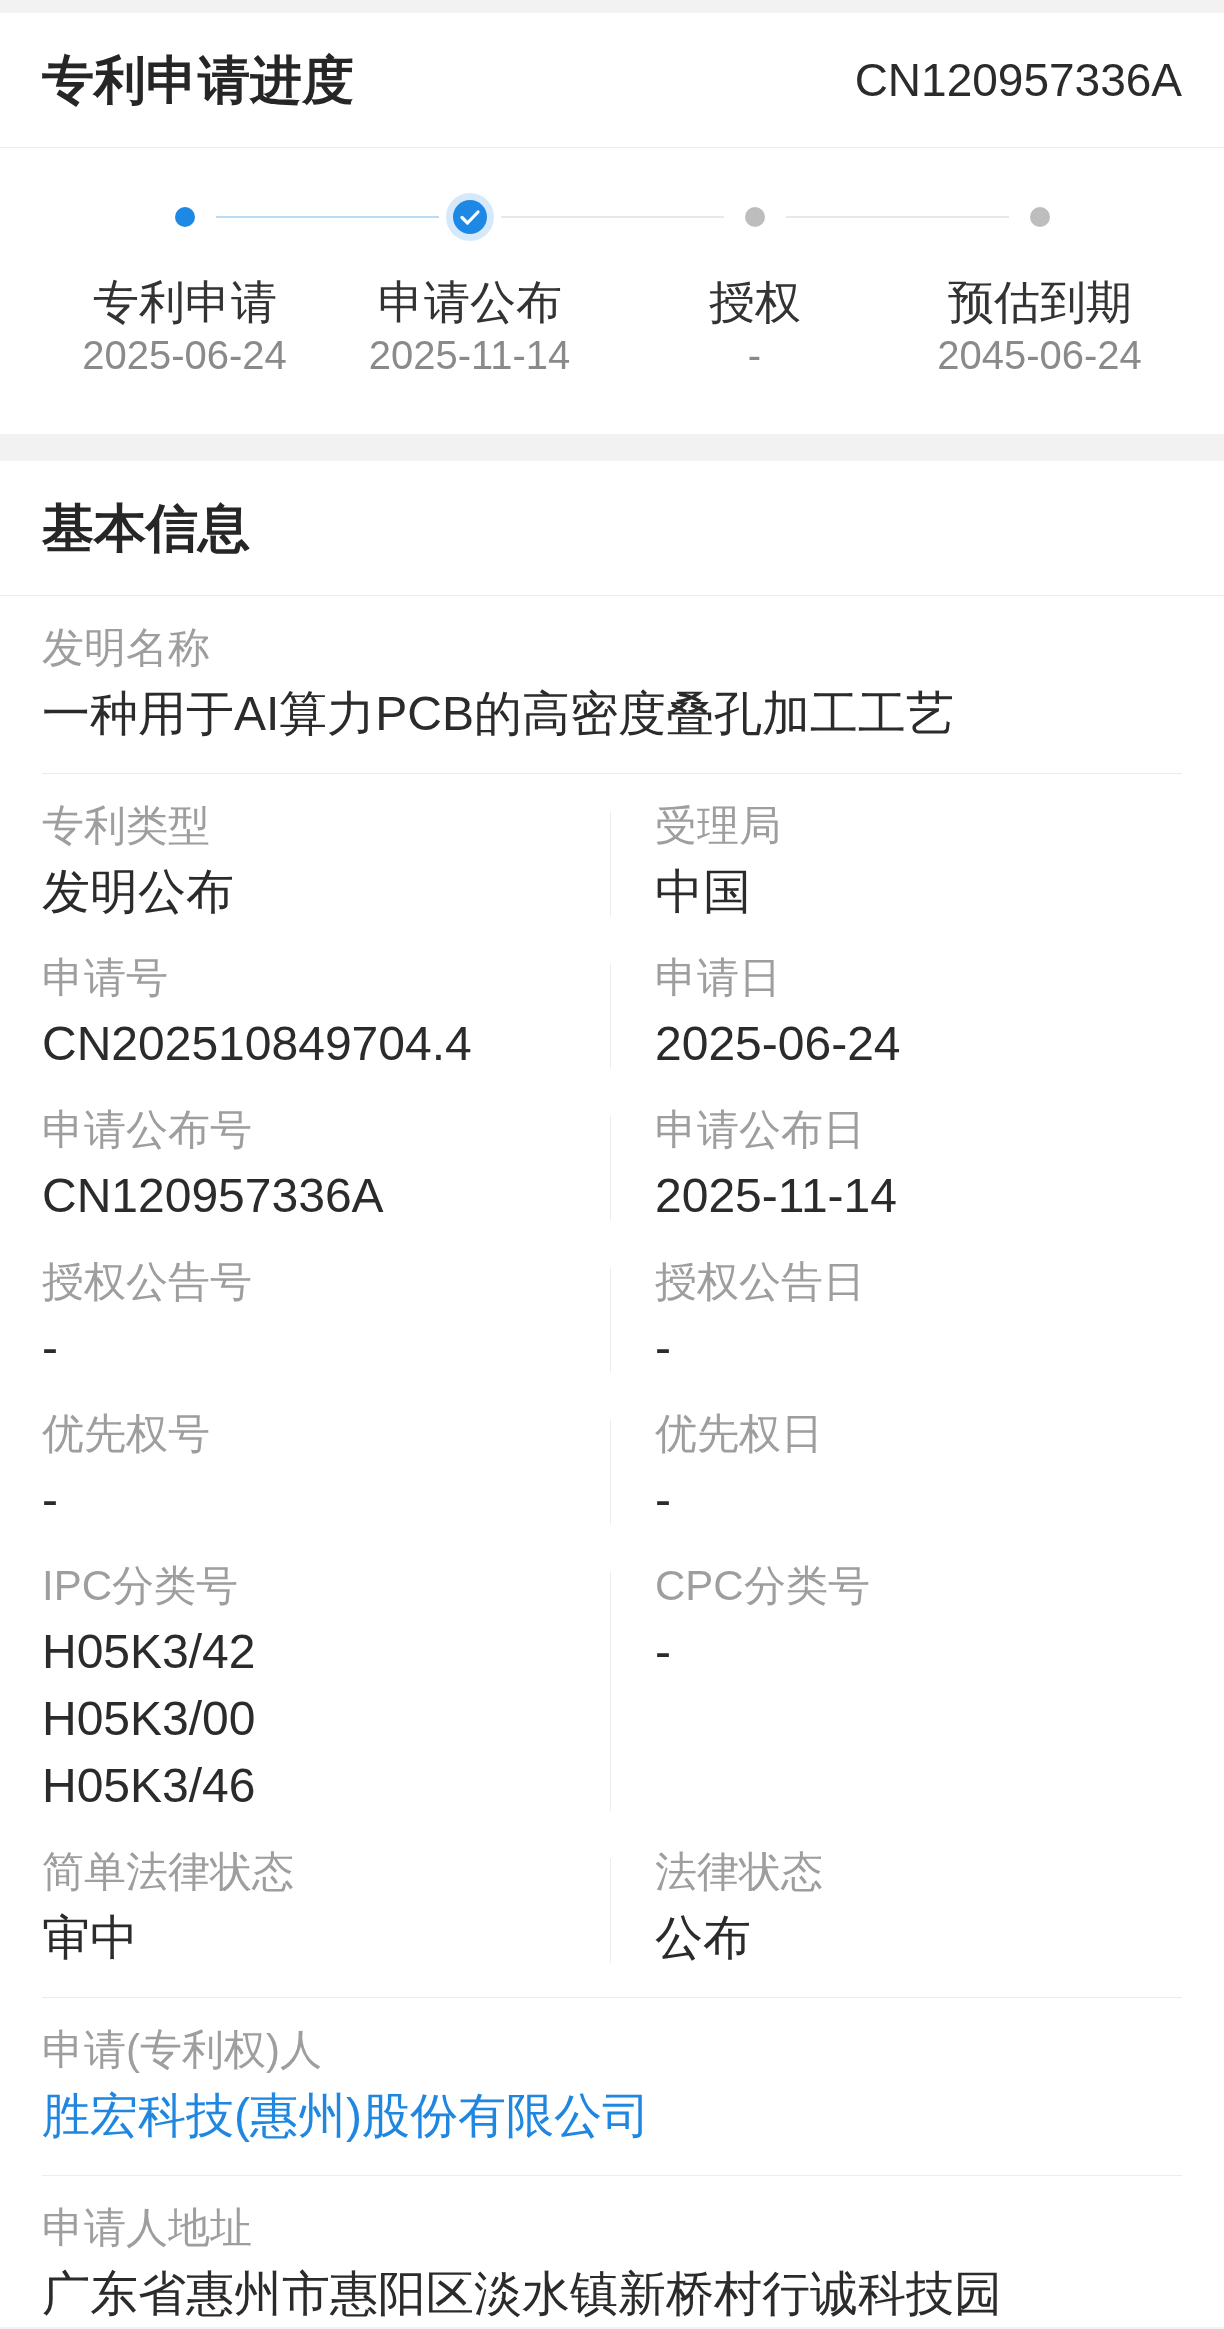  What do you see at coordinates (718, 978) in the screenshot?
I see `field-label: 申请日` at bounding box center [718, 978].